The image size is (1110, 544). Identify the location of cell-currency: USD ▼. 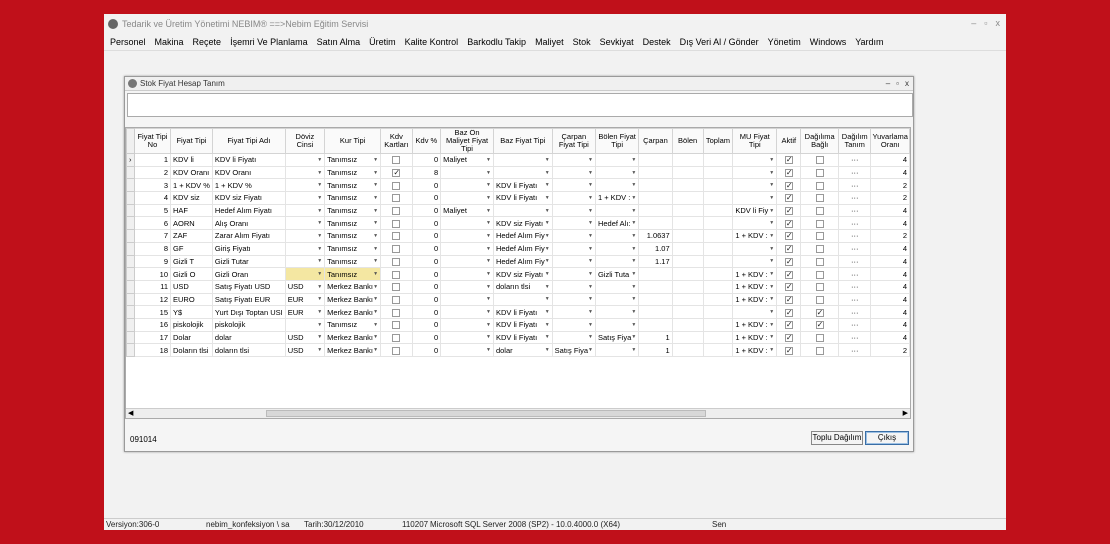
(305, 286).